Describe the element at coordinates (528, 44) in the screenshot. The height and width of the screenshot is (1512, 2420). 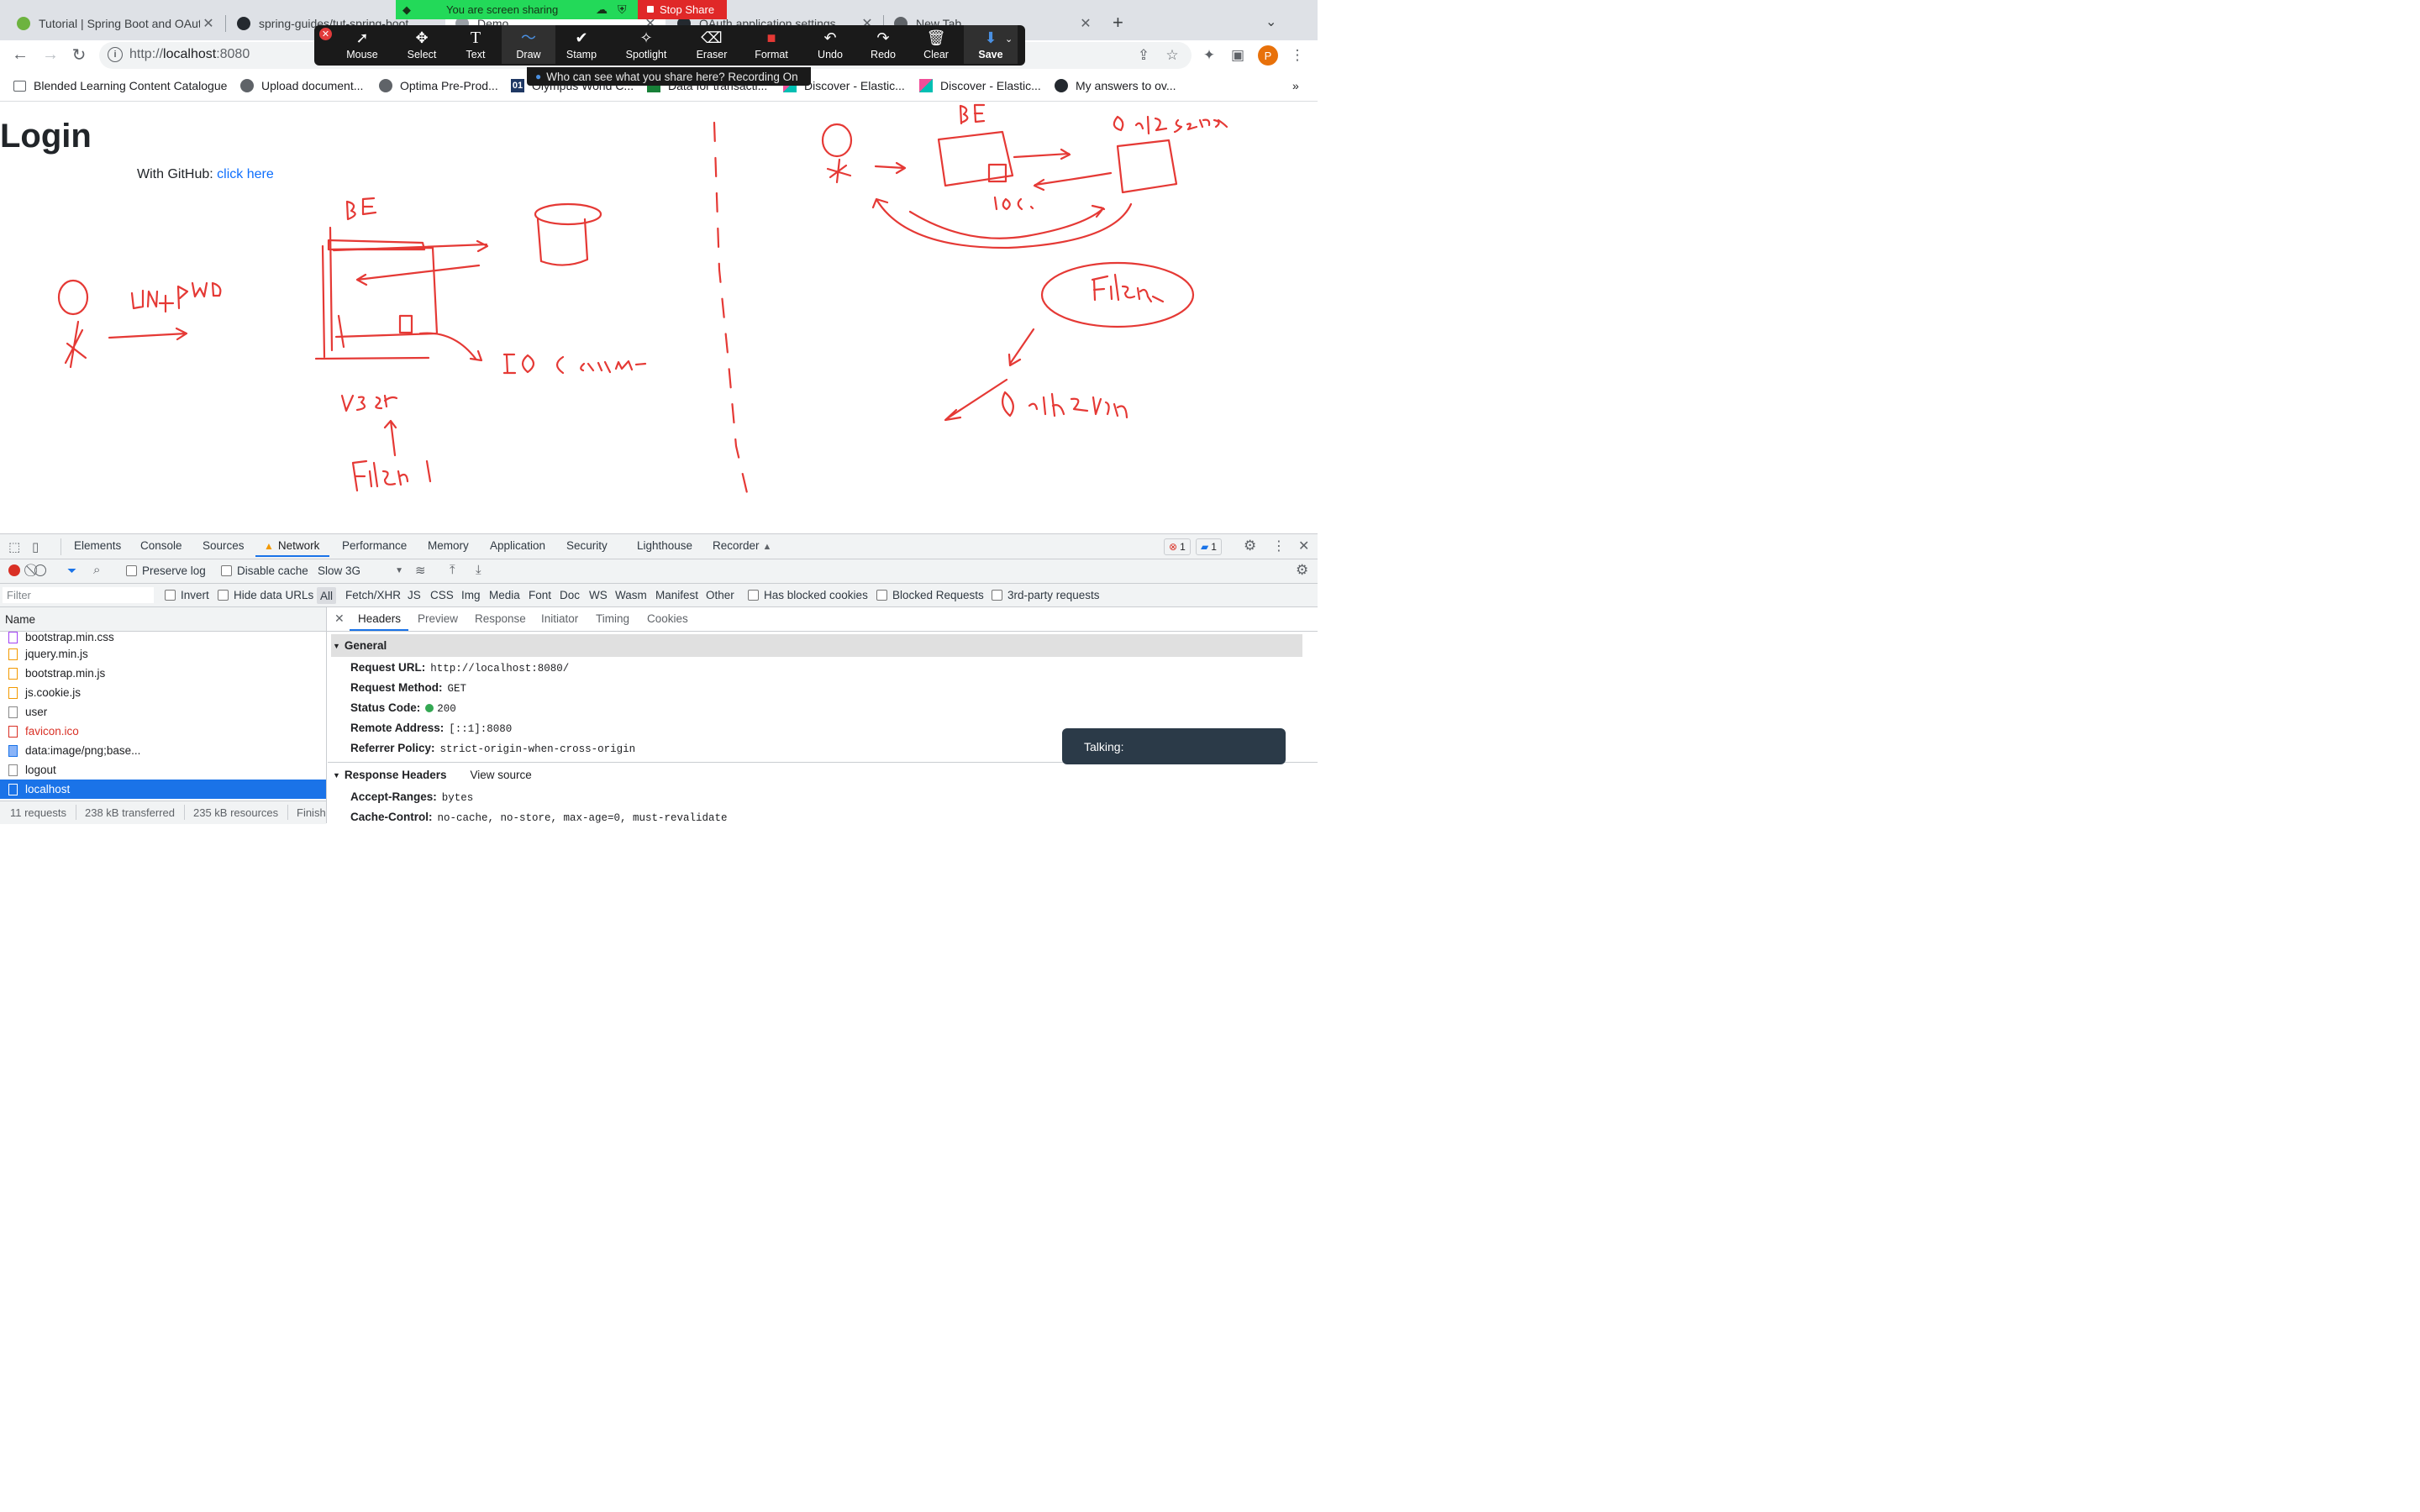
I see `tool-draw: 〜 Draw` at that location.